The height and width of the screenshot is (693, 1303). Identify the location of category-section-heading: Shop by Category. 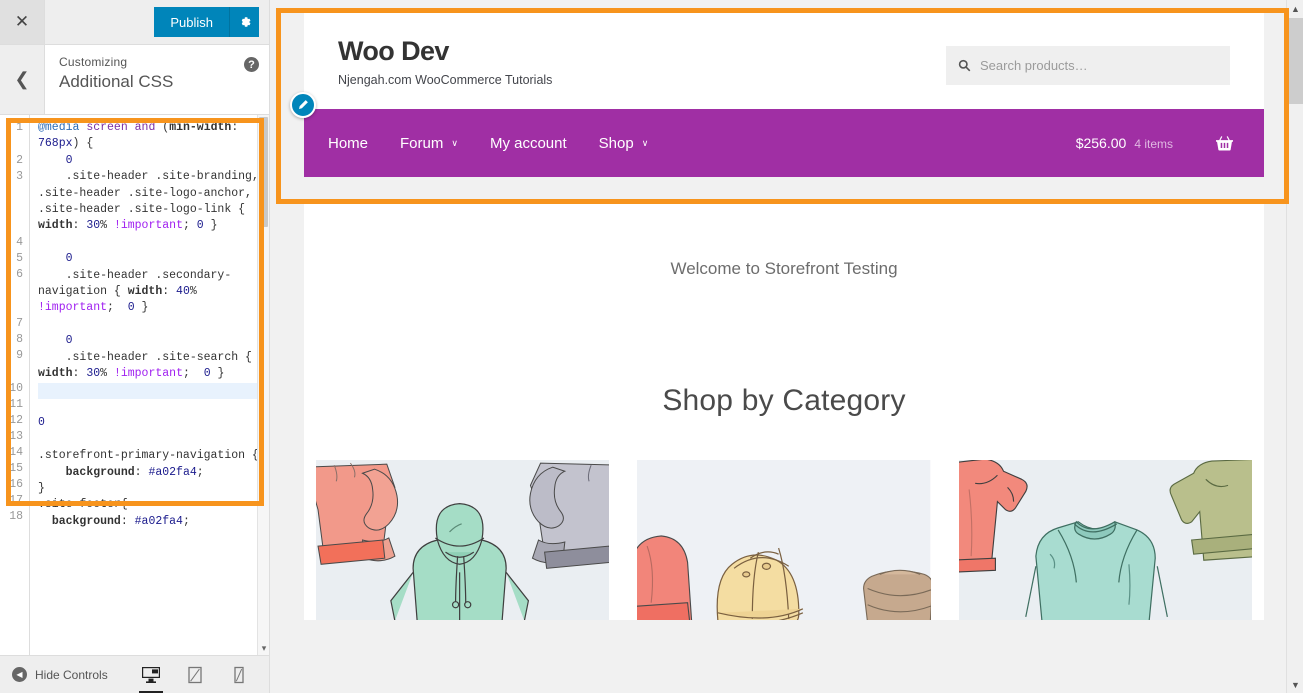
(784, 400).